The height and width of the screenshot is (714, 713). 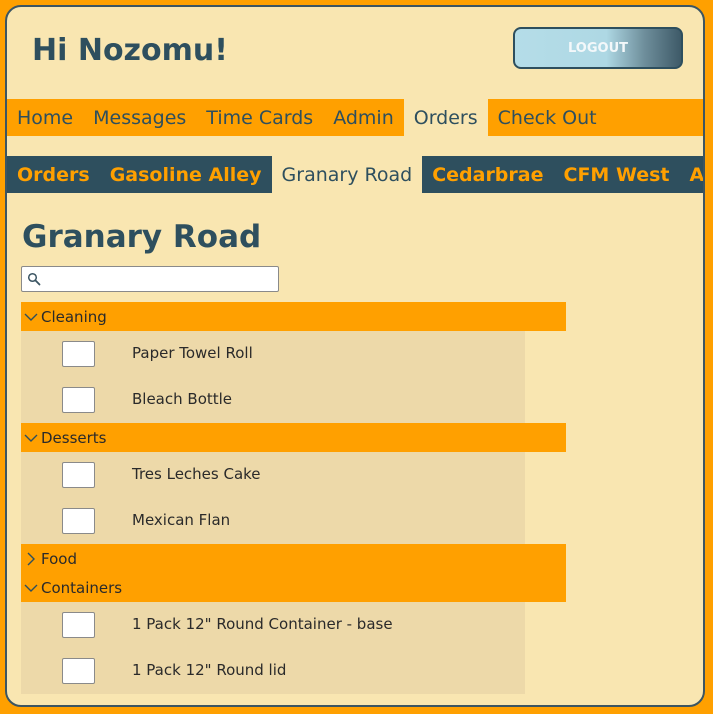 I want to click on list-item: Mexican Flan, so click(x=273, y=521).